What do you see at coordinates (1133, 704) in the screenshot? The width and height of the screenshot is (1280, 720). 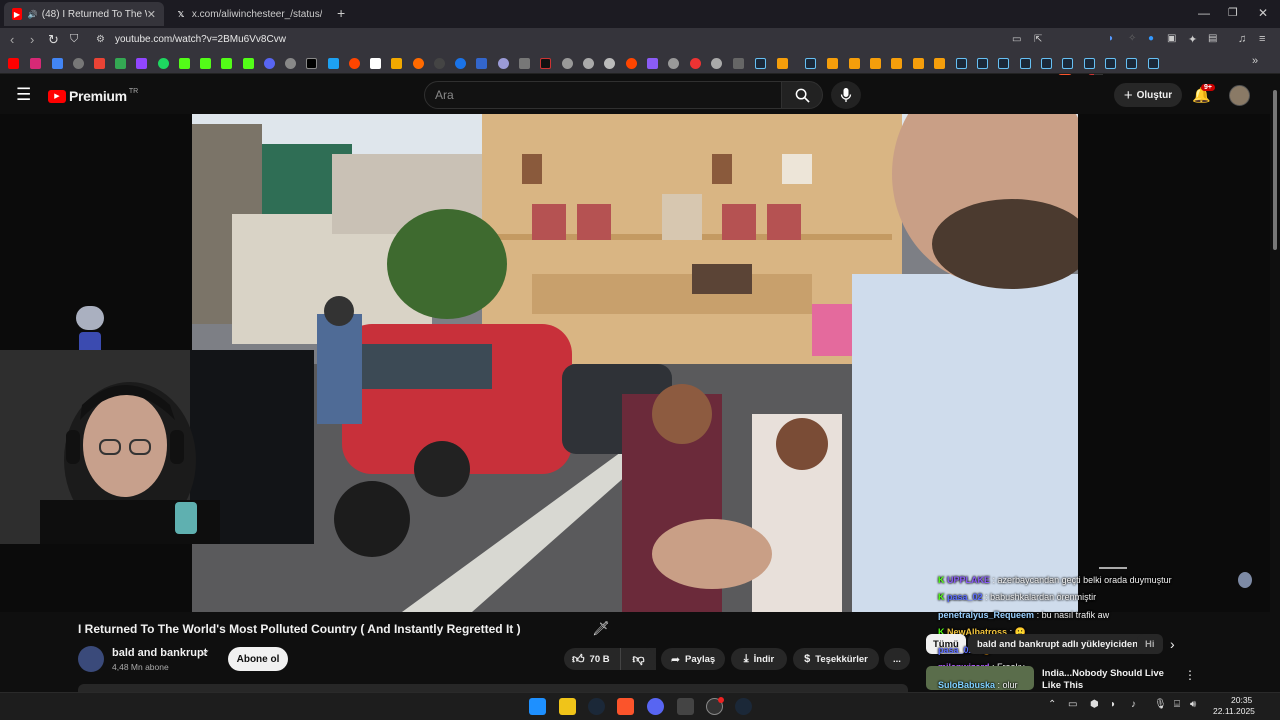 I see `volume-tray-icon: ♪` at bounding box center [1133, 704].